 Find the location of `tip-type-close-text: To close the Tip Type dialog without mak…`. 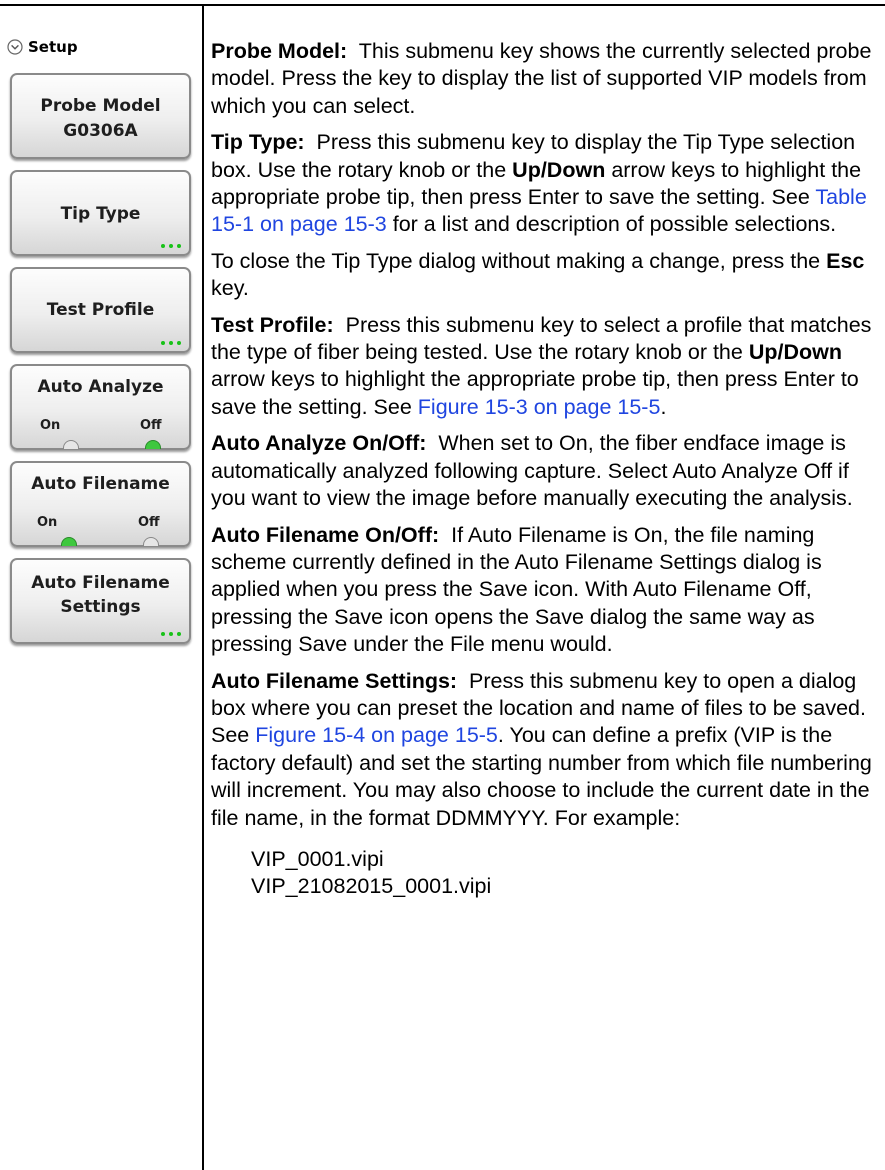

tip-type-close-text: To close the Tip Type dialog without mak… is located at coordinates (516, 260).